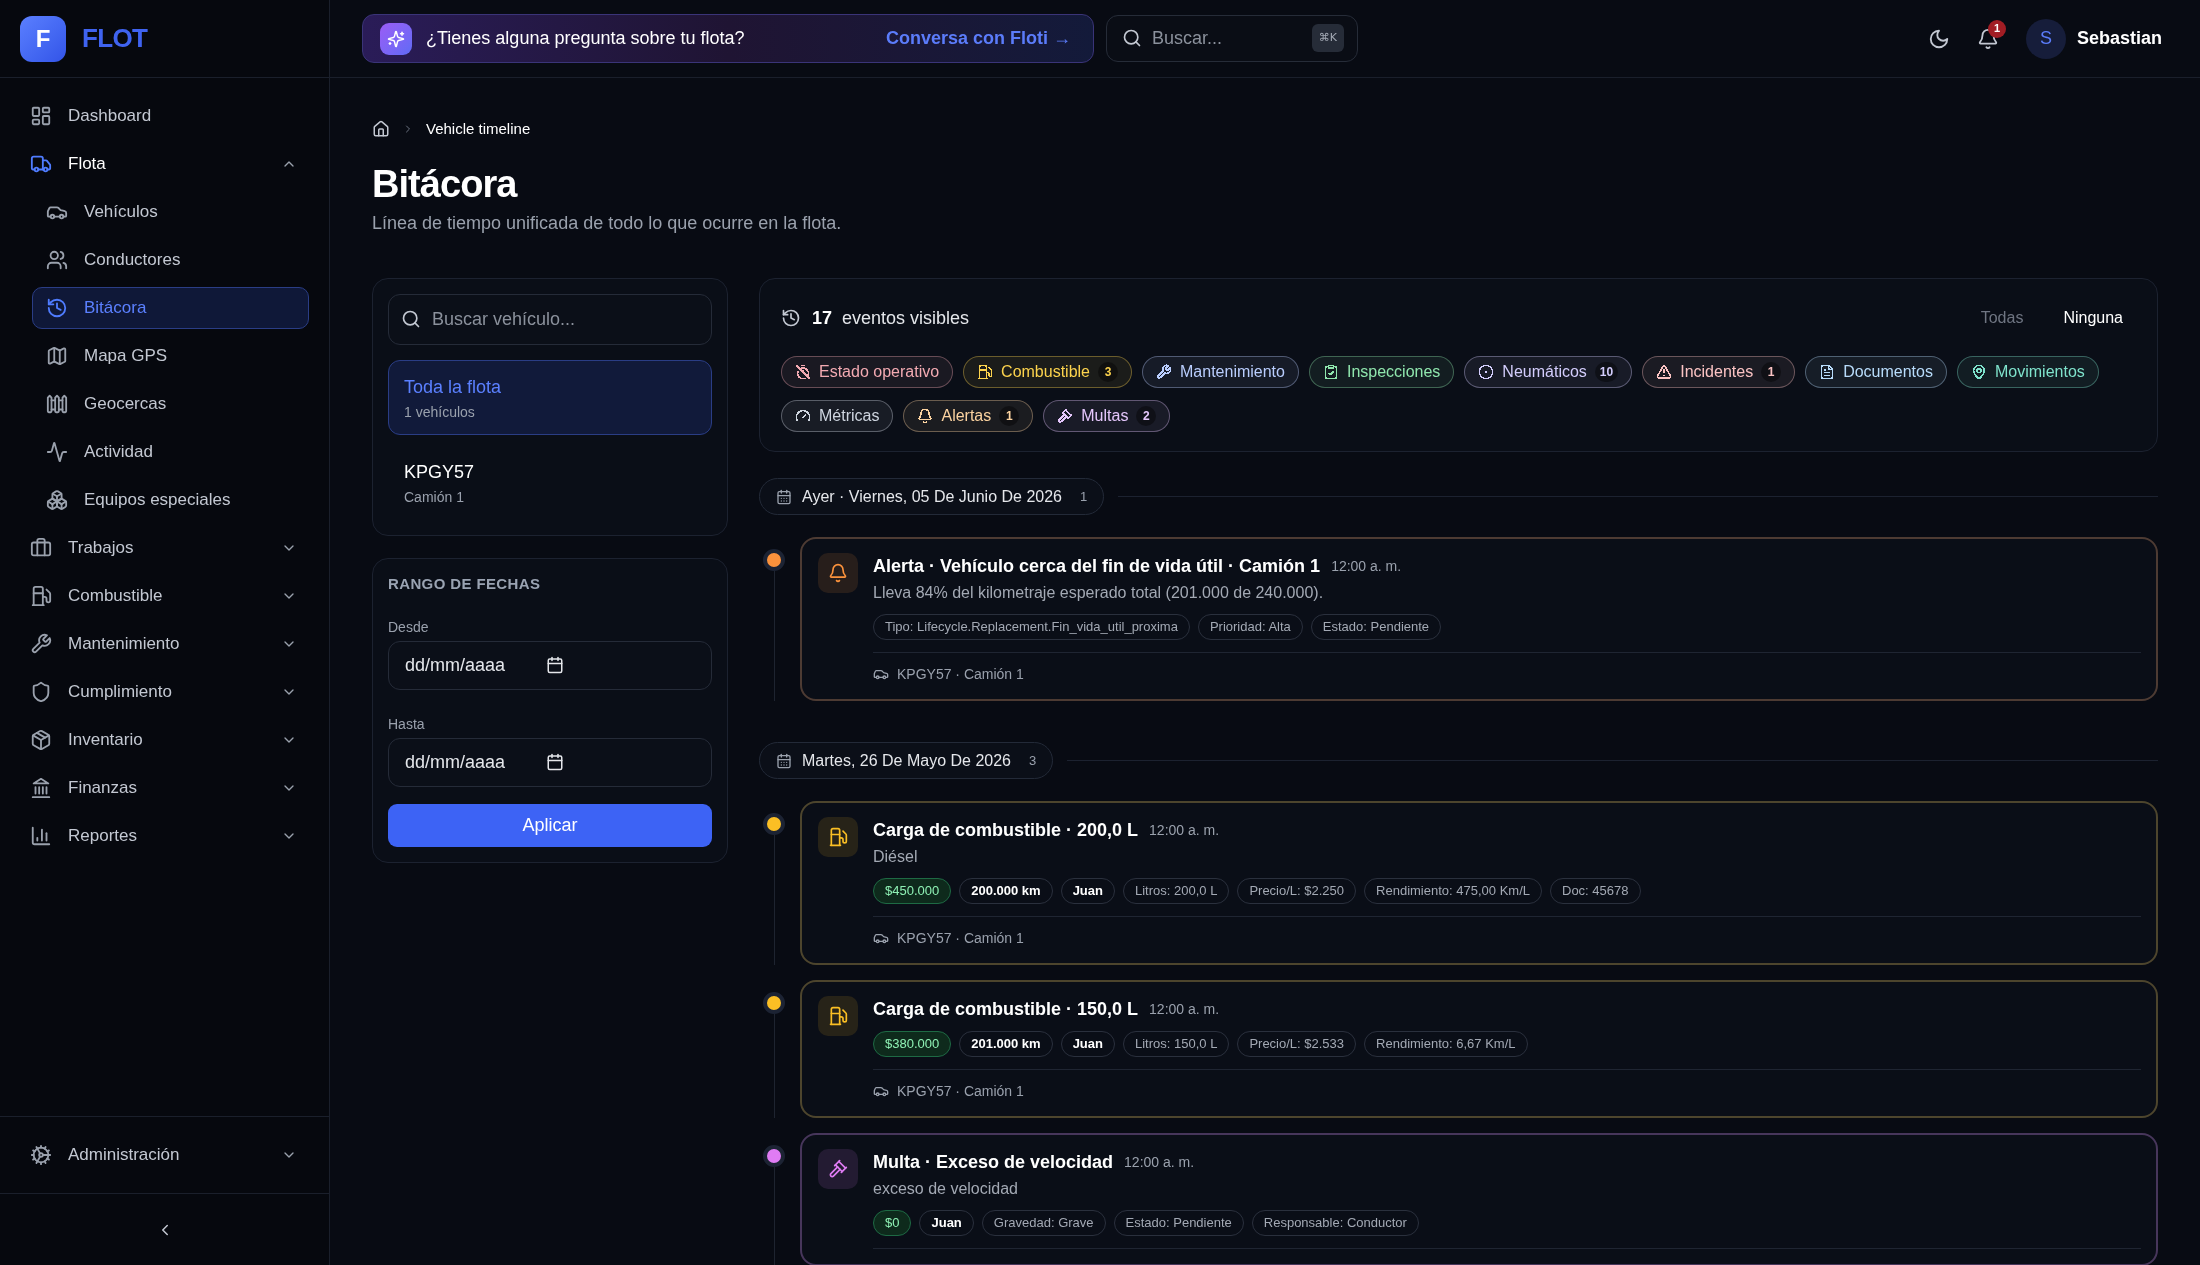 The width and height of the screenshot is (2200, 1265). Describe the element at coordinates (1107, 416) in the screenshot. I see `filter-chip: Multas 2` at that location.